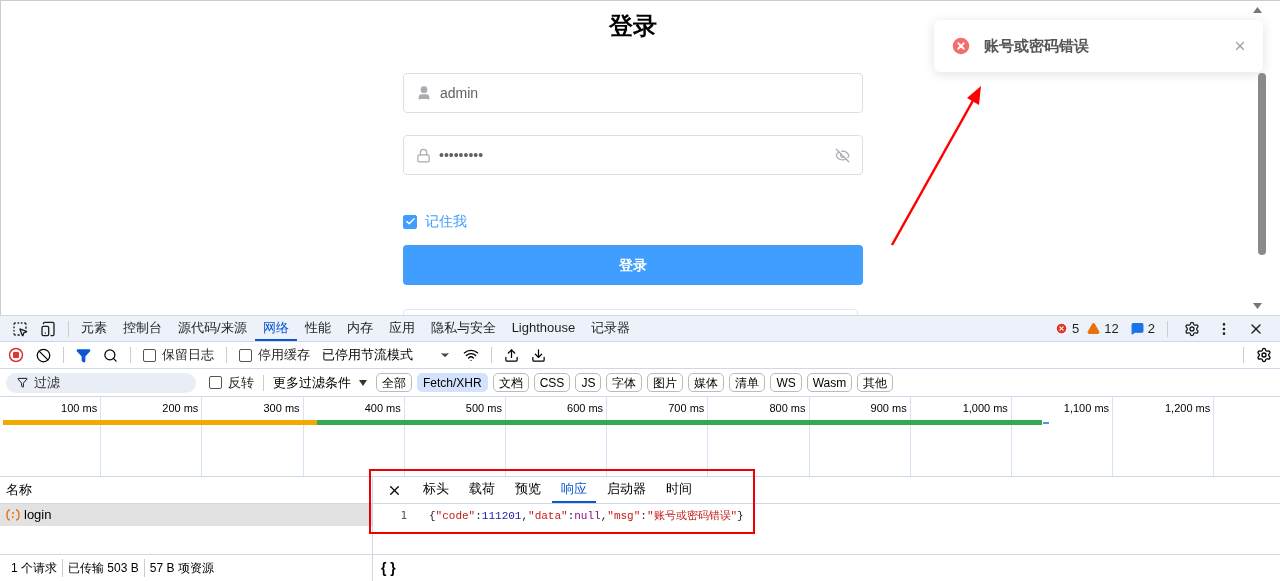 Image resolution: width=1280 pixels, height=581 pixels. Describe the element at coordinates (212, 328) in the screenshot. I see `devtools-tab: 源代码/来源` at that location.